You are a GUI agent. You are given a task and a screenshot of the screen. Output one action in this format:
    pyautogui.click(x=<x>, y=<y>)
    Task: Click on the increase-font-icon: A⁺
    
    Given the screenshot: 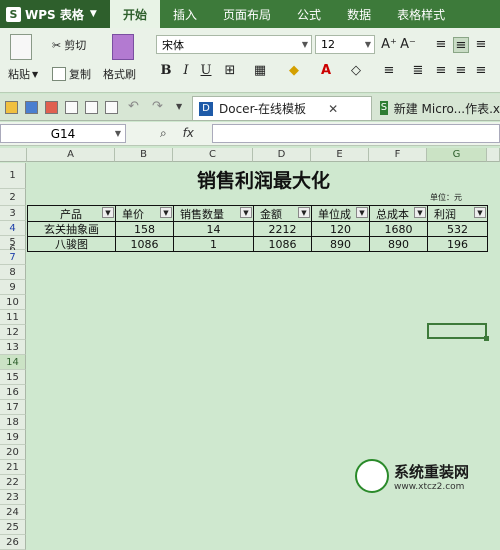 What is the action you would take?
    pyautogui.click(x=389, y=45)
    